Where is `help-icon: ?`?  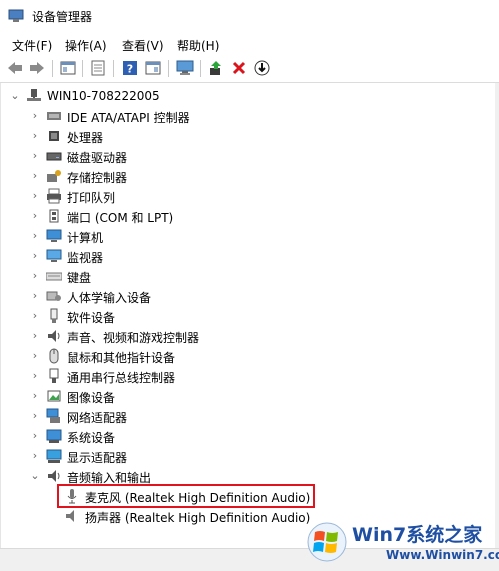
help-icon: ? is located at coordinates (130, 68).